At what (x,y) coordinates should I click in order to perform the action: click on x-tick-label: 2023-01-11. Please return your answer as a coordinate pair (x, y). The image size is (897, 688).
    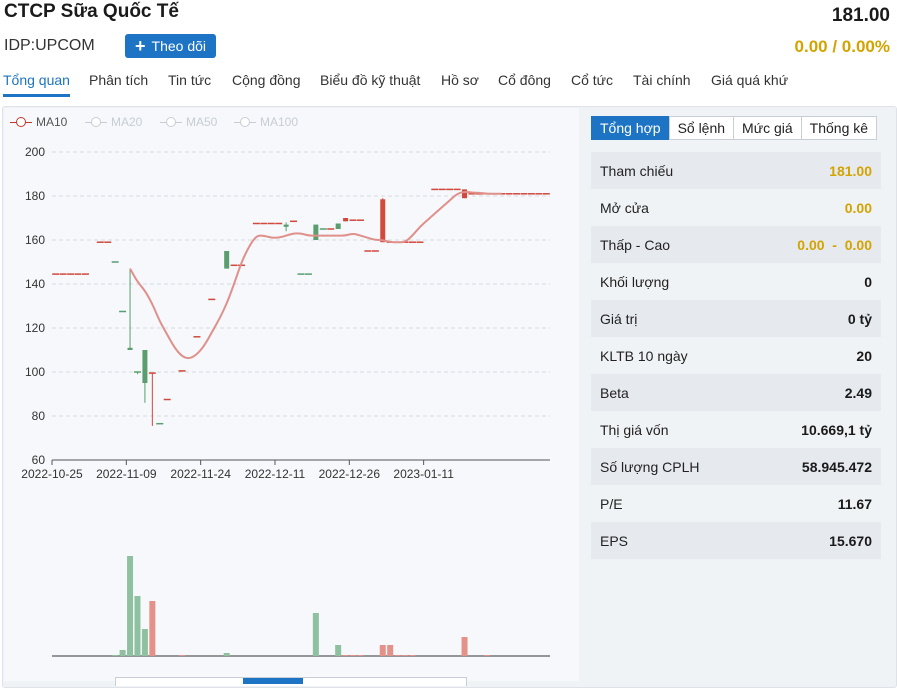
    Looking at the image, I should click on (423, 474).